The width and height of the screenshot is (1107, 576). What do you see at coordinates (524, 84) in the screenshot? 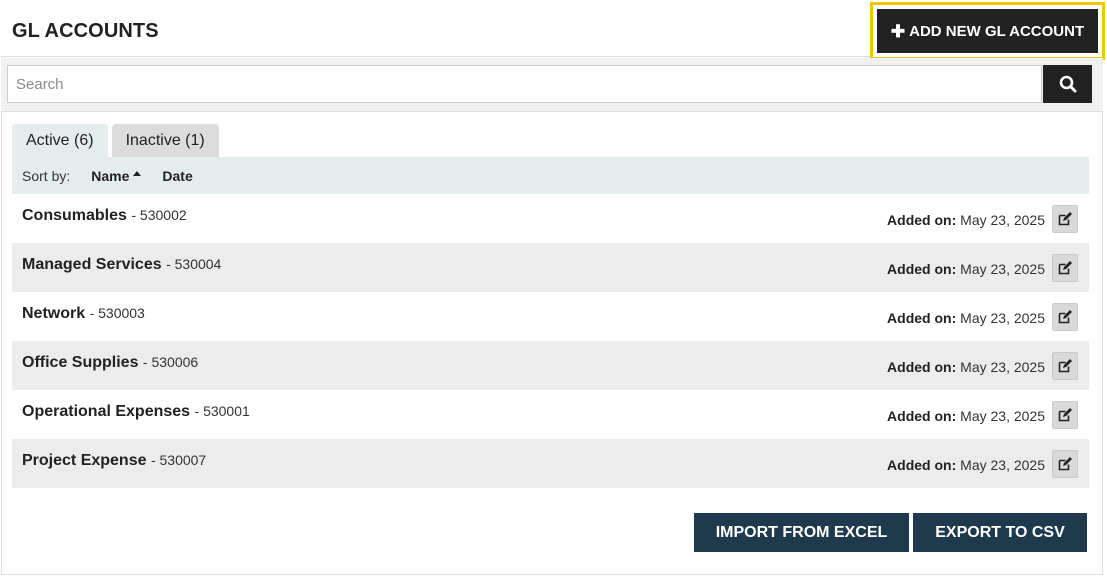
I see `search-input` at bounding box center [524, 84].